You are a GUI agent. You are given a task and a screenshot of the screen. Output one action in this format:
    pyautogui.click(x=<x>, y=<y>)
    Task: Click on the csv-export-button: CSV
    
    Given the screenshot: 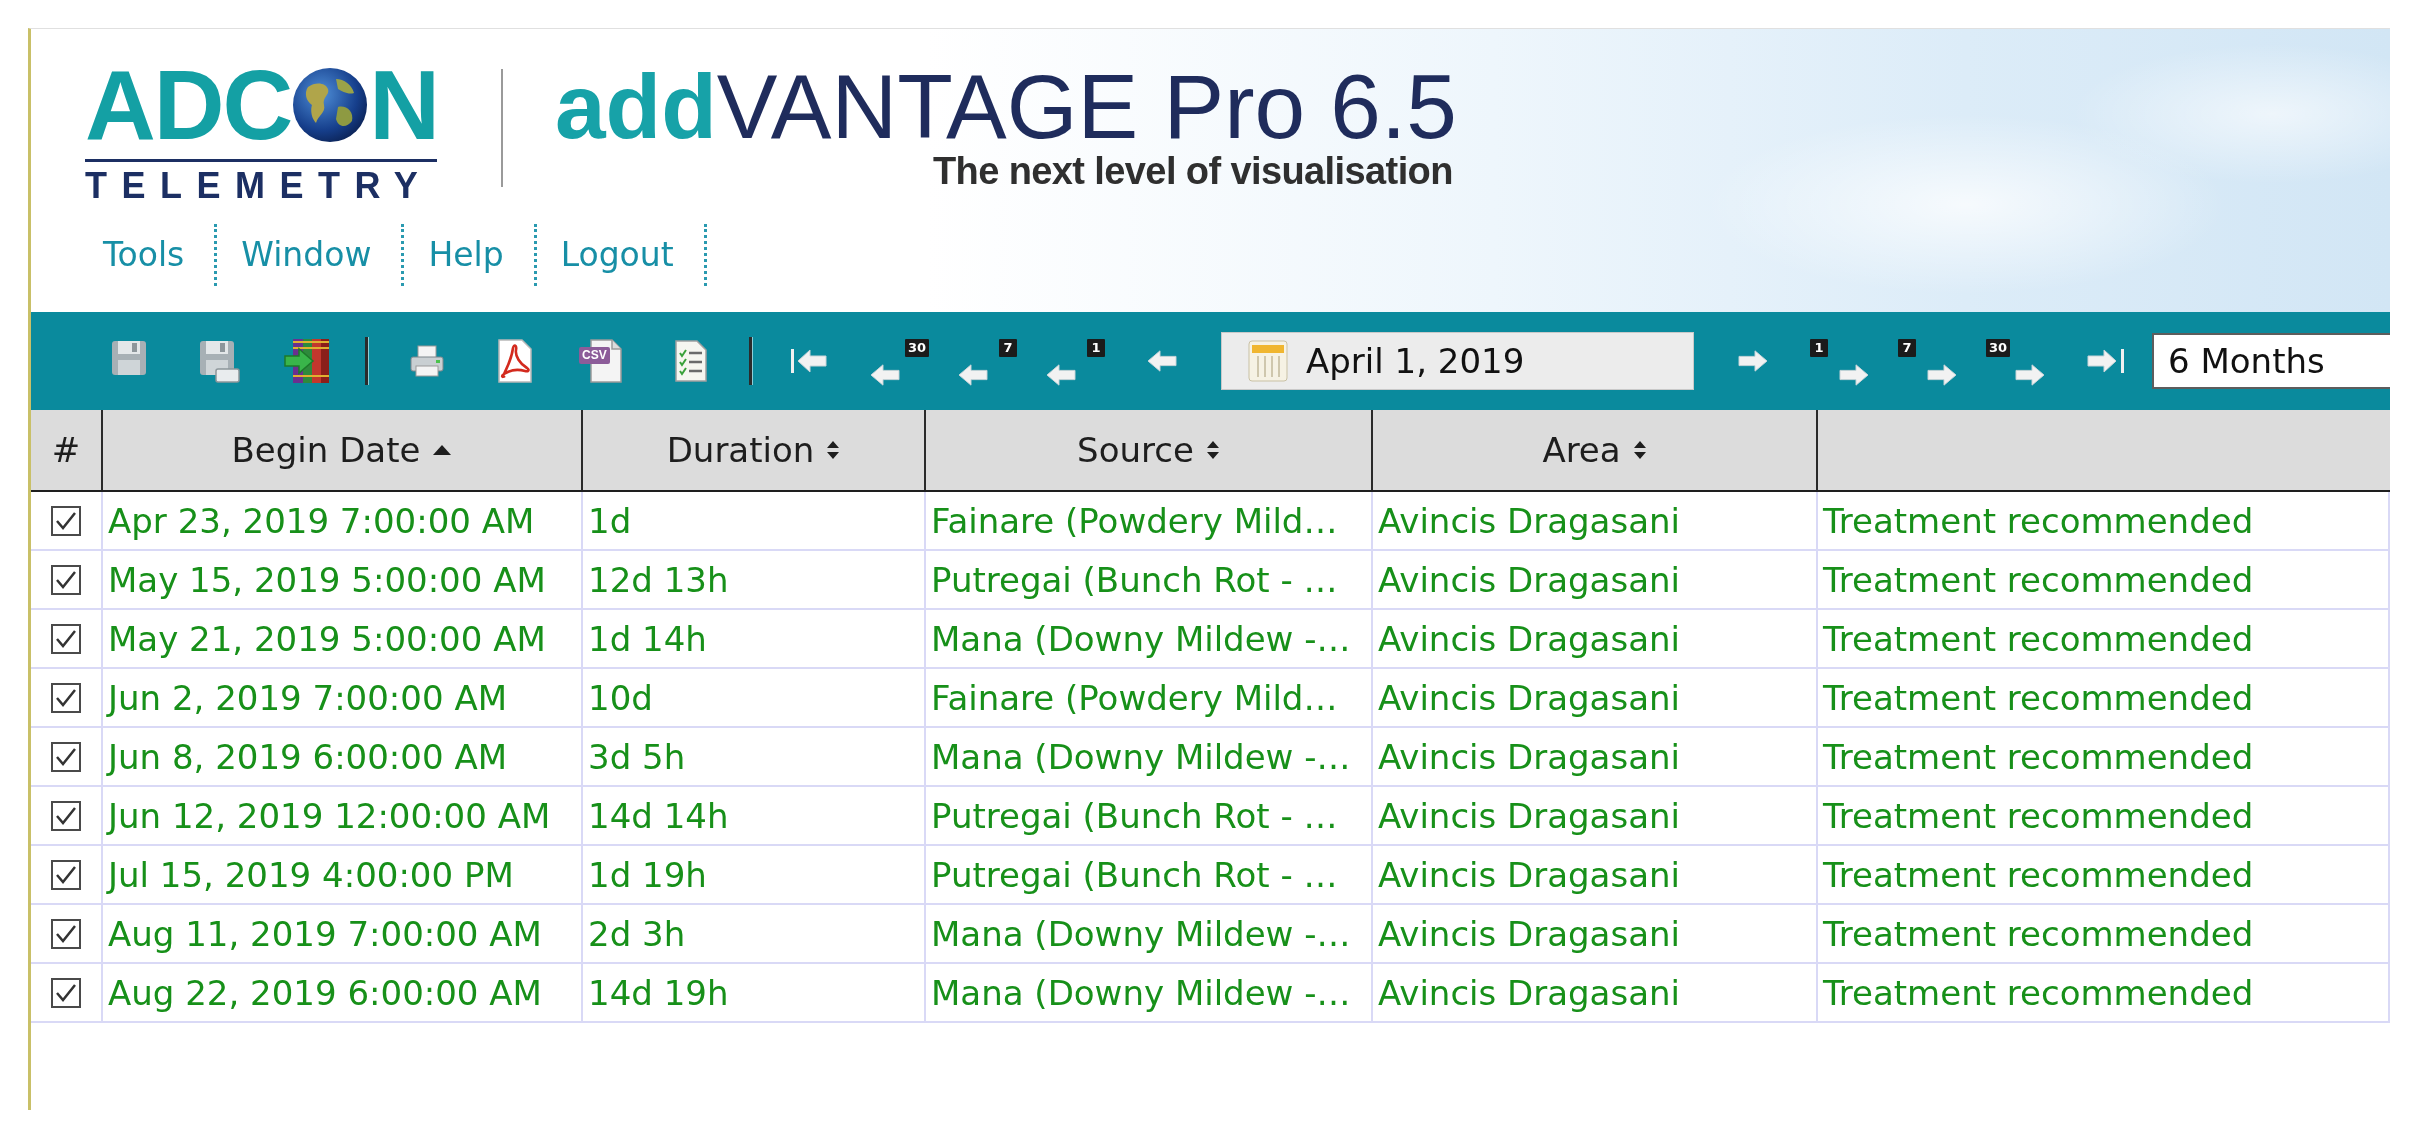 What is the action you would take?
    pyautogui.click(x=603, y=361)
    